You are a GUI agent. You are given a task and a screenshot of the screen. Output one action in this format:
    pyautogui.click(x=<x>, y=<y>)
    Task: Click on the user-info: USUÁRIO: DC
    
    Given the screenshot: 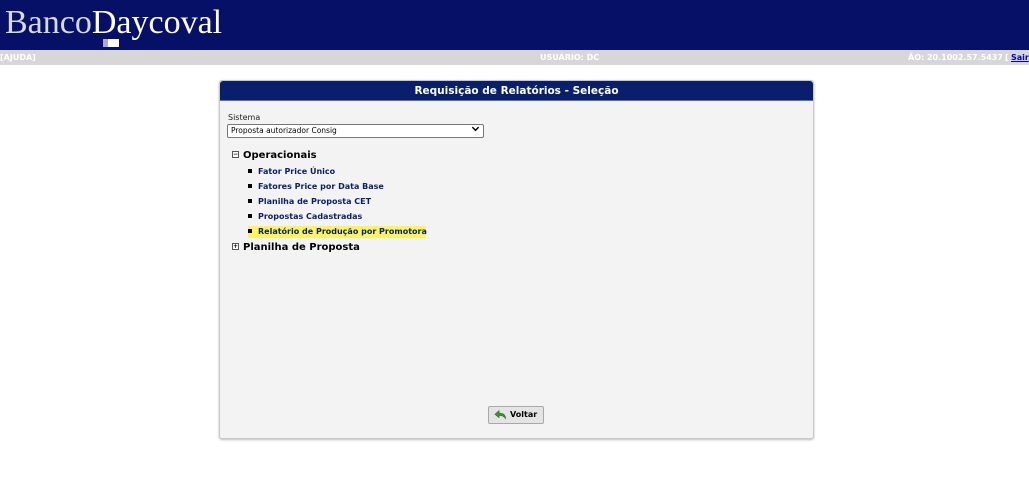 What is the action you would take?
    pyautogui.click(x=570, y=57)
    